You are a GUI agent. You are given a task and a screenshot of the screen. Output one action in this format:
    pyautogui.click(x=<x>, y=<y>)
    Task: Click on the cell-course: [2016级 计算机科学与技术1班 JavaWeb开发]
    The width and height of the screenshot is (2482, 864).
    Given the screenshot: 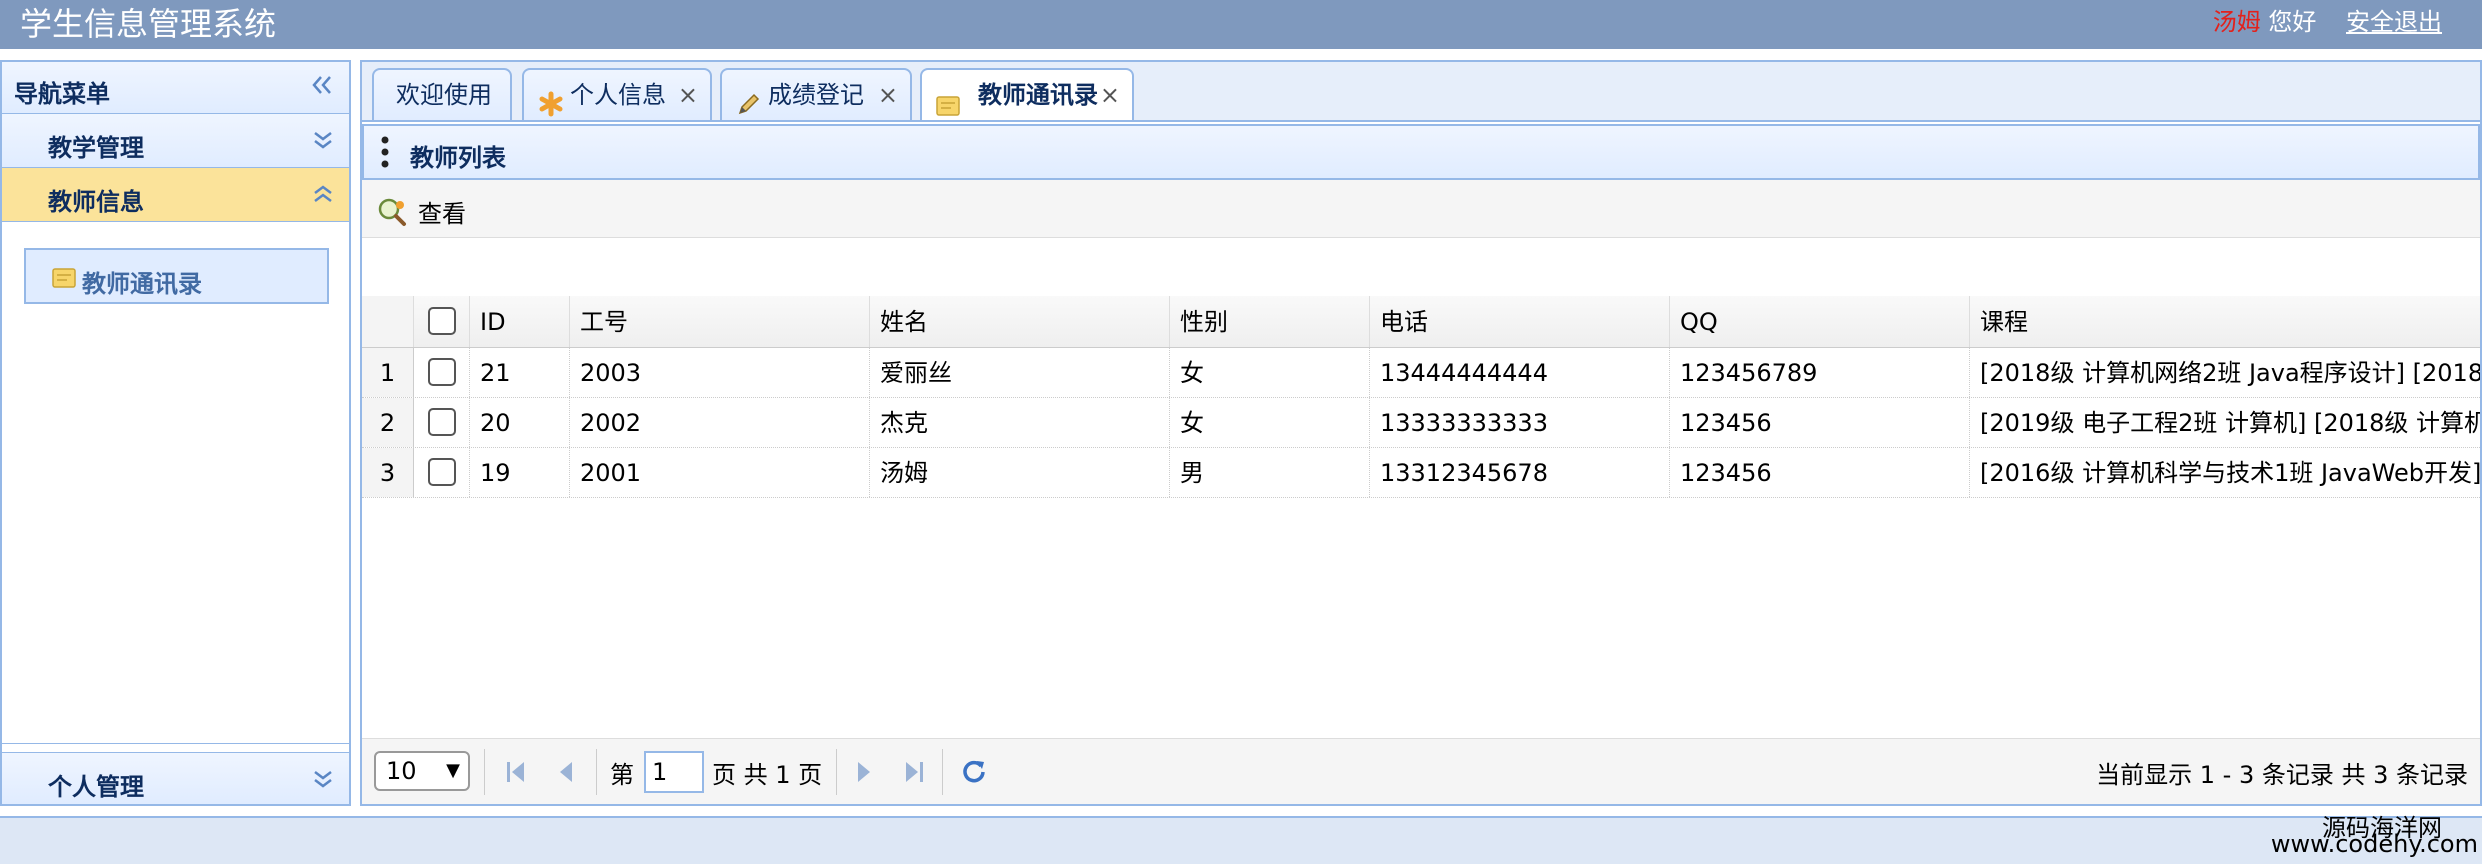 What is the action you would take?
    pyautogui.click(x=2230, y=473)
    